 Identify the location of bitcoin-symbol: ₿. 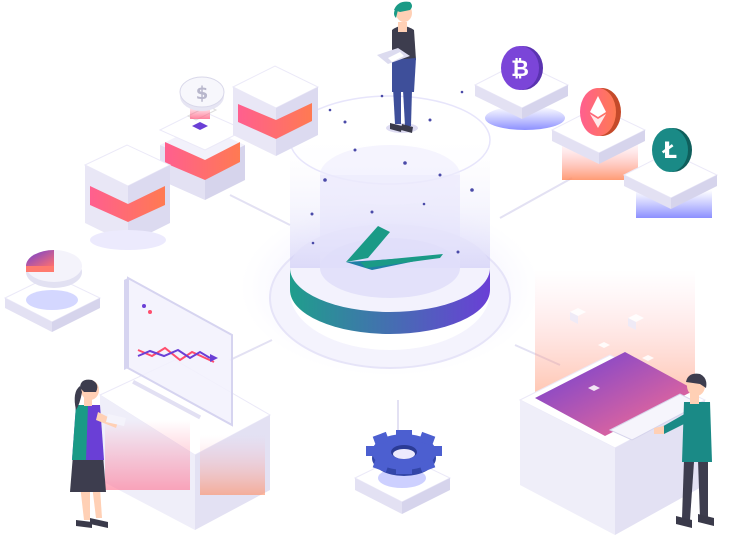
(520, 69).